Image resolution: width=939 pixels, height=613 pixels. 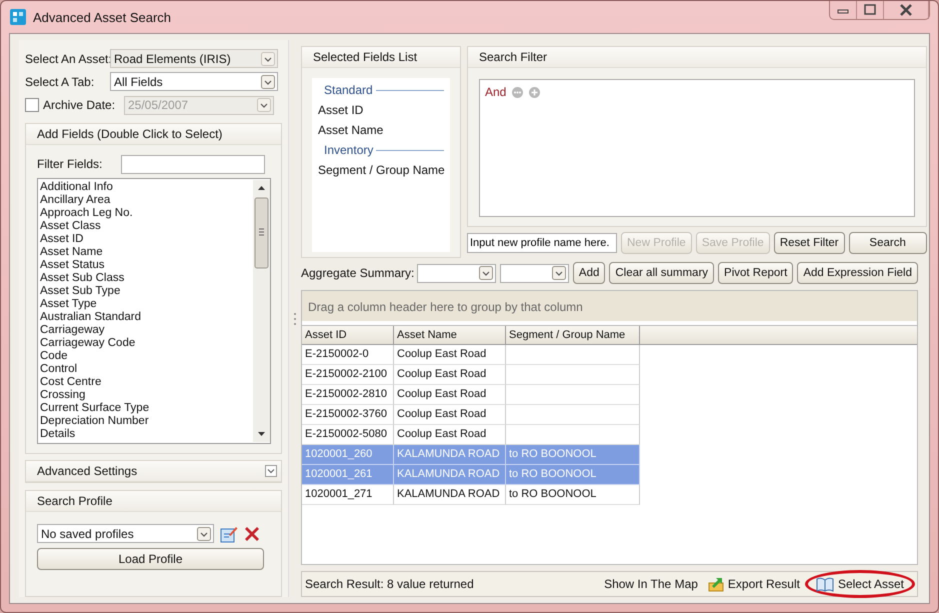 I want to click on profile-button: Reset Filter, so click(x=809, y=243).